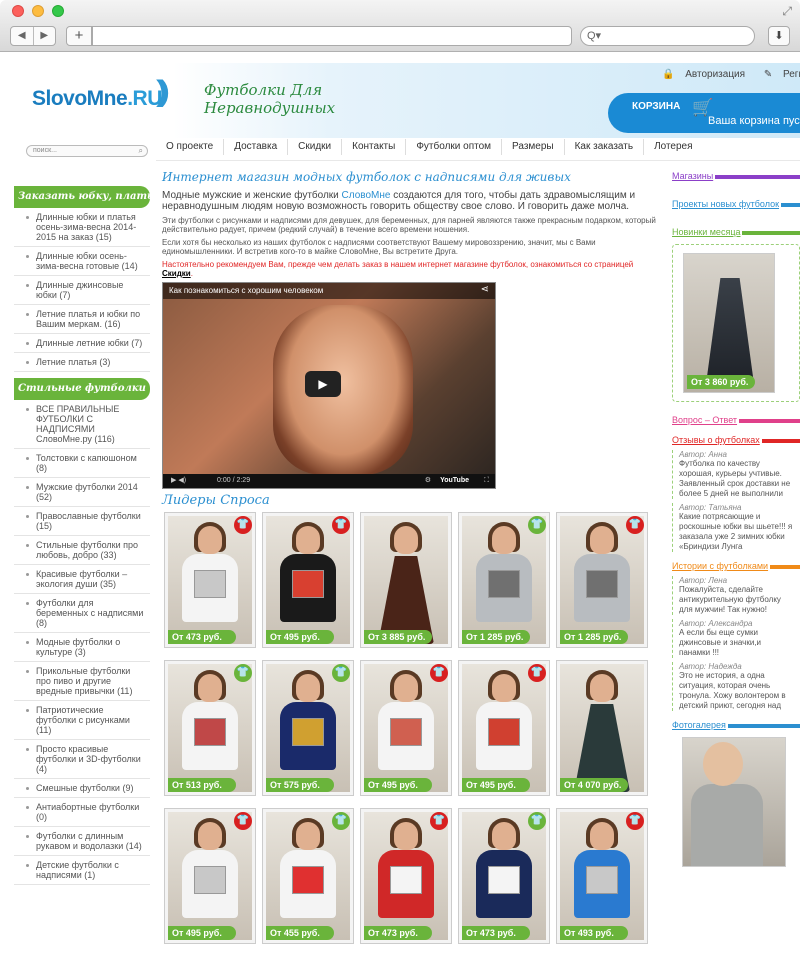 This screenshot has width=800, height=960. What do you see at coordinates (82, 492) in the screenshot?
I see `sidebar-category-item: Мужские футболки 2014 (52)` at bounding box center [82, 492].